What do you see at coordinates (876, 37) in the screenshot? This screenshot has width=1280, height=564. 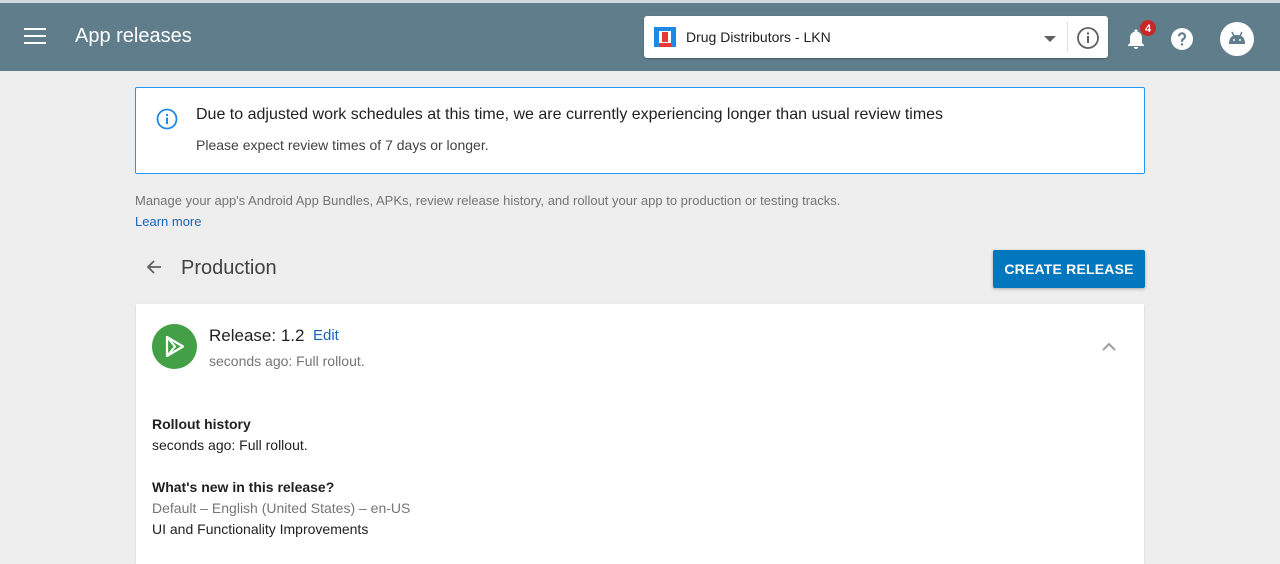 I see `app-selector: Drug Distributors - LKN` at bounding box center [876, 37].